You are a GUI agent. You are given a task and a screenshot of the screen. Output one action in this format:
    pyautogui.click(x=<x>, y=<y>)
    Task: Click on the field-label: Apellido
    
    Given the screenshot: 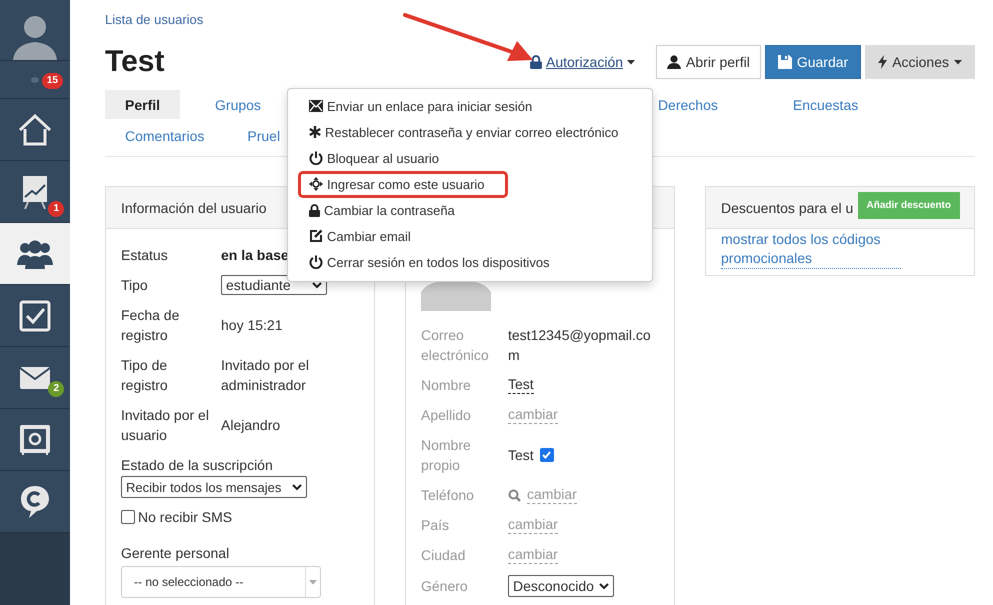 What is the action you would take?
    pyautogui.click(x=446, y=415)
    